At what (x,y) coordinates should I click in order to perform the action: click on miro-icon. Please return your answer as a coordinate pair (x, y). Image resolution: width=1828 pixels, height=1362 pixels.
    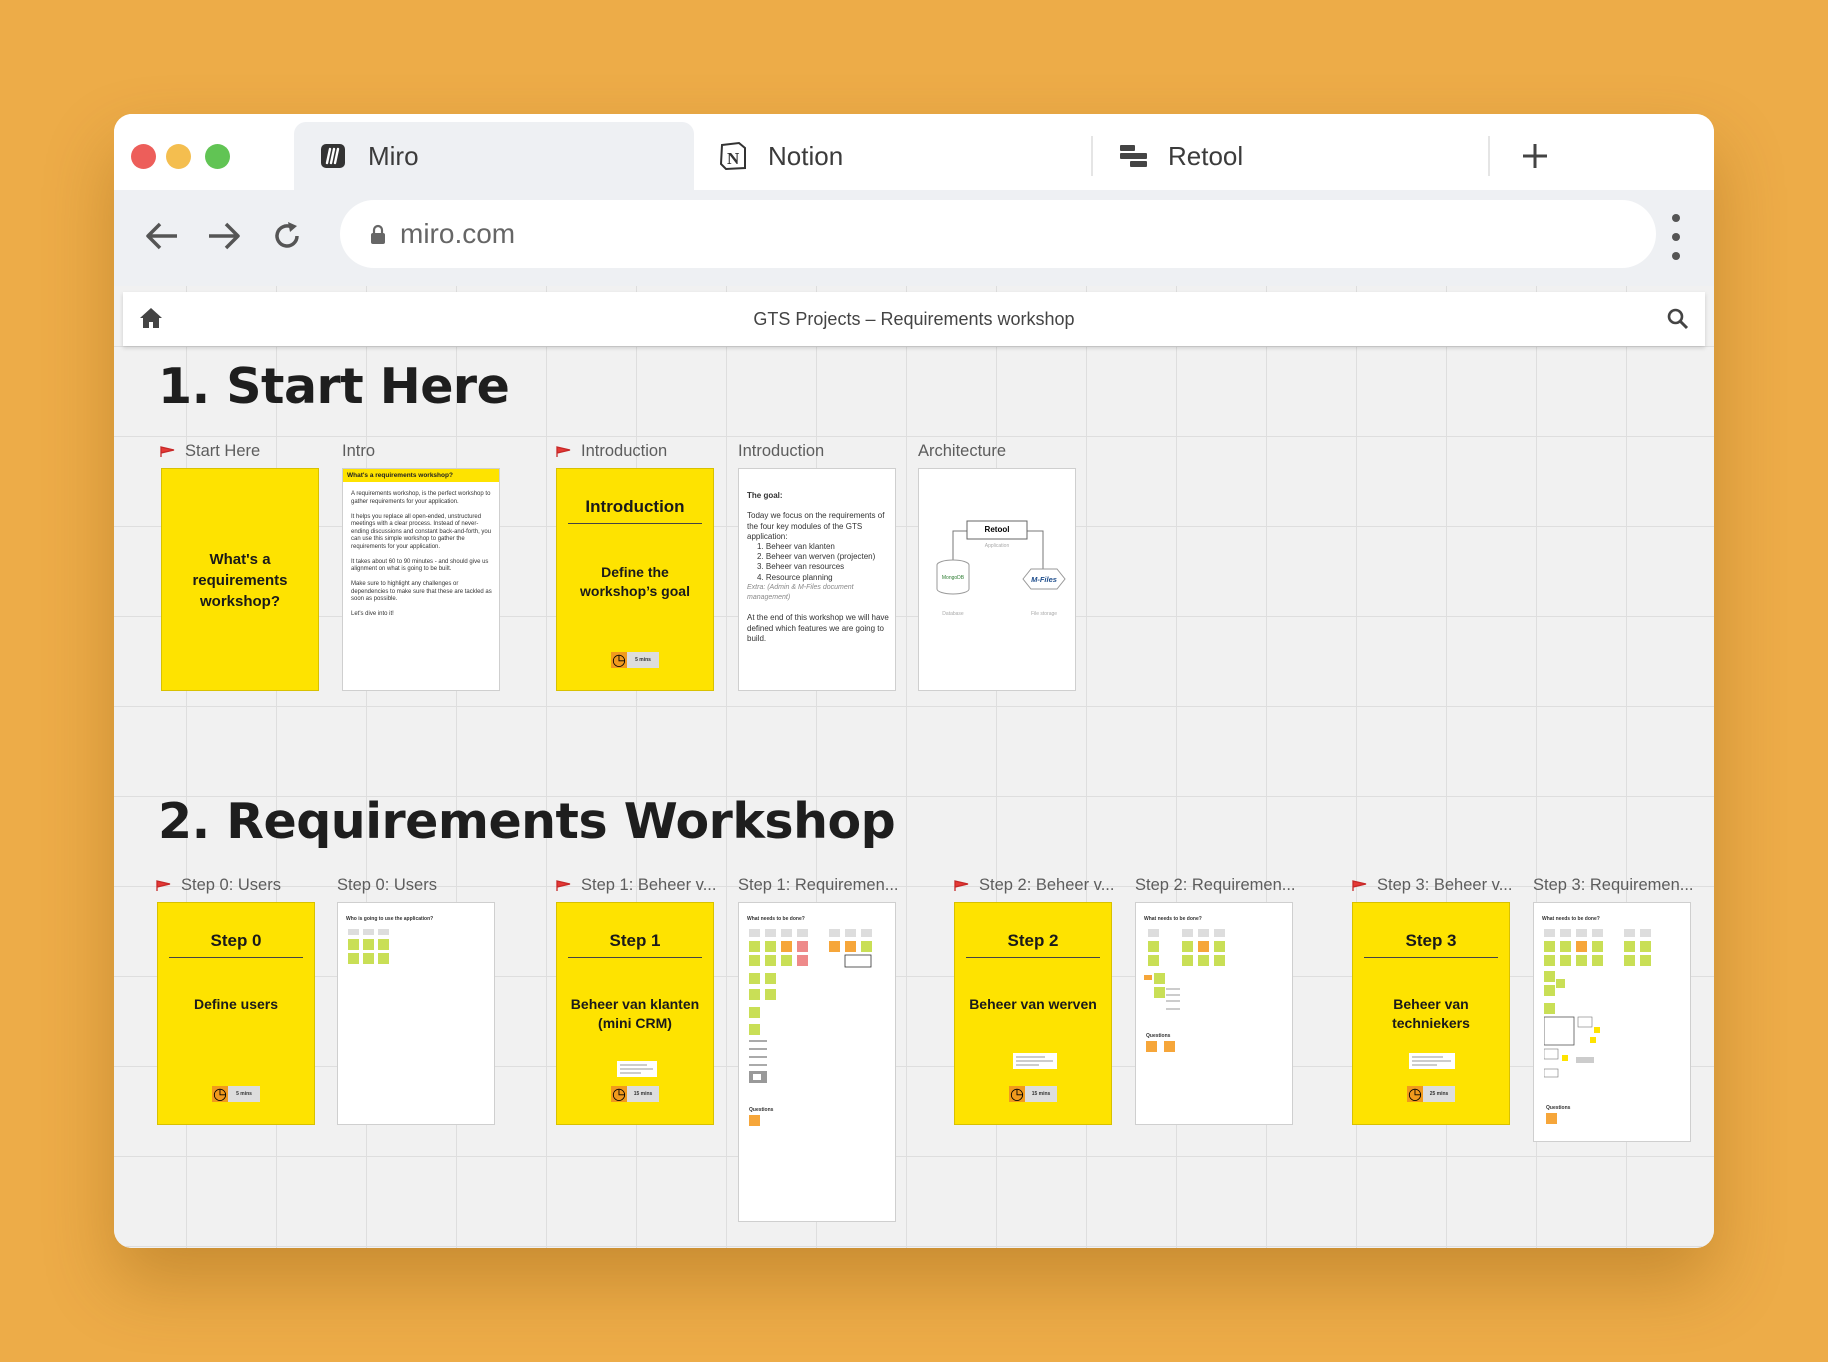
    Looking at the image, I should click on (333, 156).